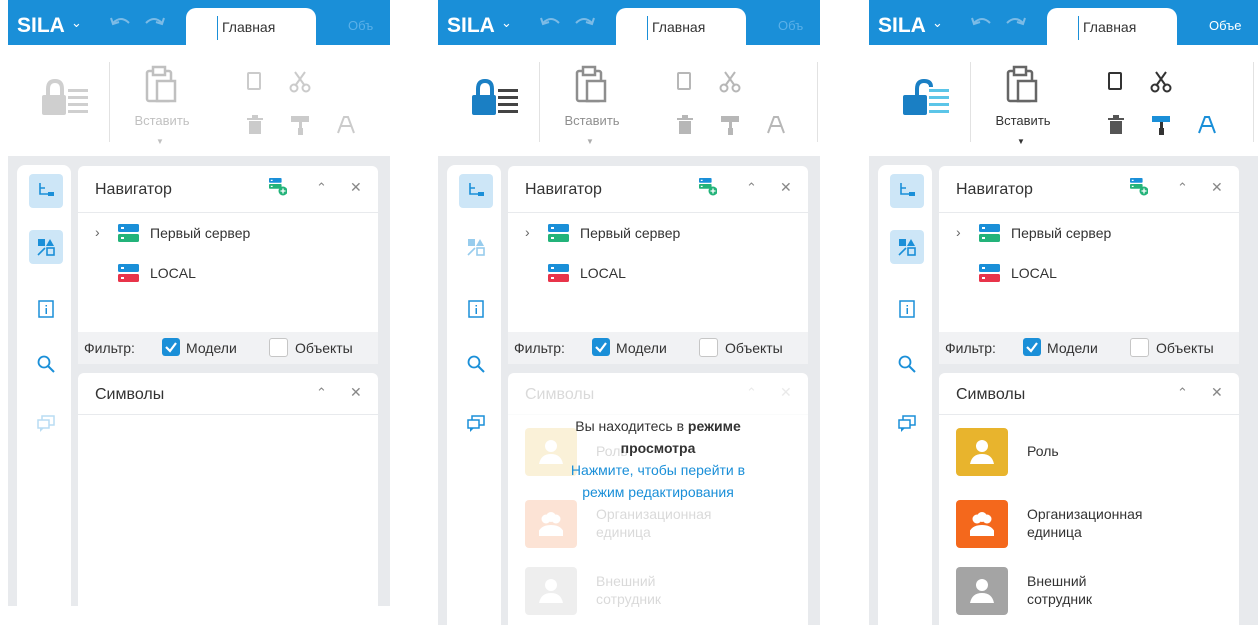  What do you see at coordinates (658, 492) in the screenshot?
I see `switch-to-edit-link-line2: режим редактирования` at bounding box center [658, 492].